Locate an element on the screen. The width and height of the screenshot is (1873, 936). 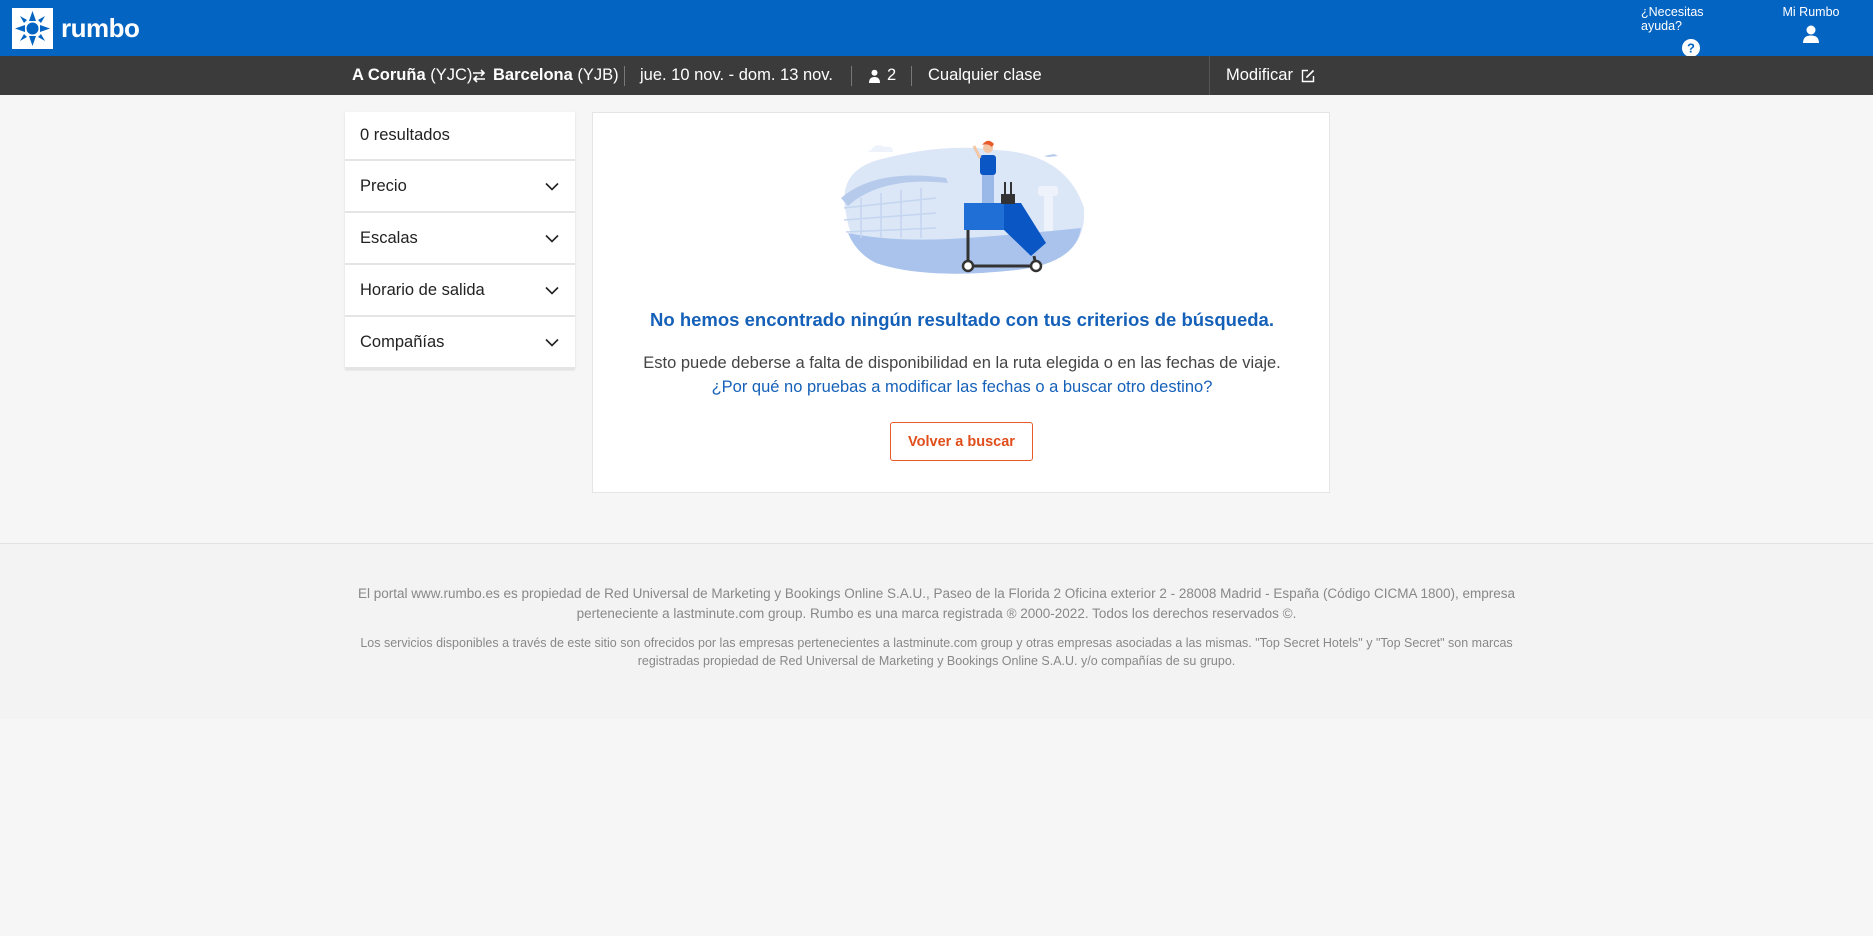
brand-name: rumbo is located at coordinates (100, 28).